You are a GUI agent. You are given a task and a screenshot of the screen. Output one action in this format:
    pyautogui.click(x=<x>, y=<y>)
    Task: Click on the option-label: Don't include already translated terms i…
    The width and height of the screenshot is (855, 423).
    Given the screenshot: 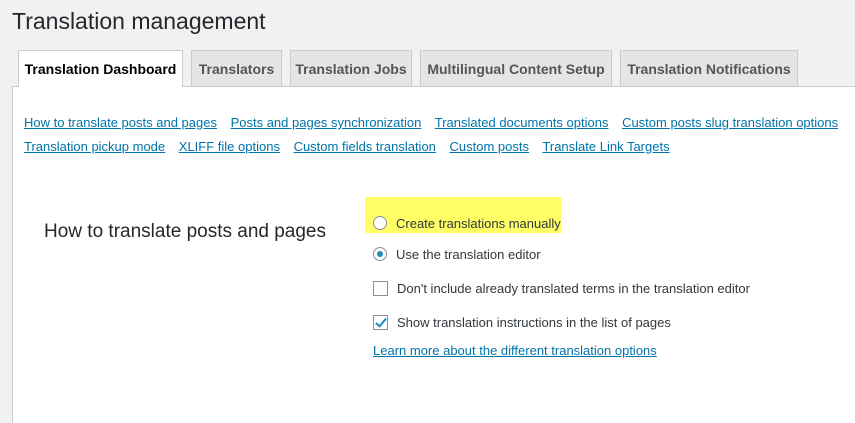 What is the action you would take?
    pyautogui.click(x=573, y=288)
    